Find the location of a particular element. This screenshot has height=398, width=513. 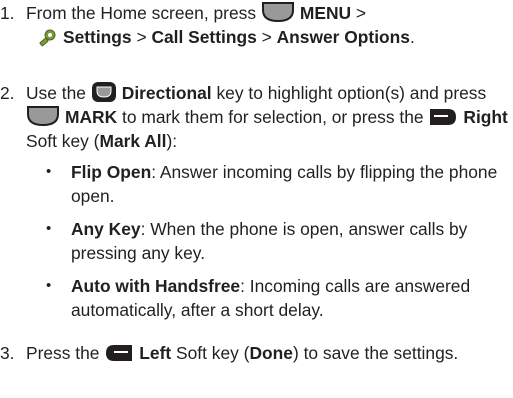

mark-key-icon is located at coordinates (43, 116).